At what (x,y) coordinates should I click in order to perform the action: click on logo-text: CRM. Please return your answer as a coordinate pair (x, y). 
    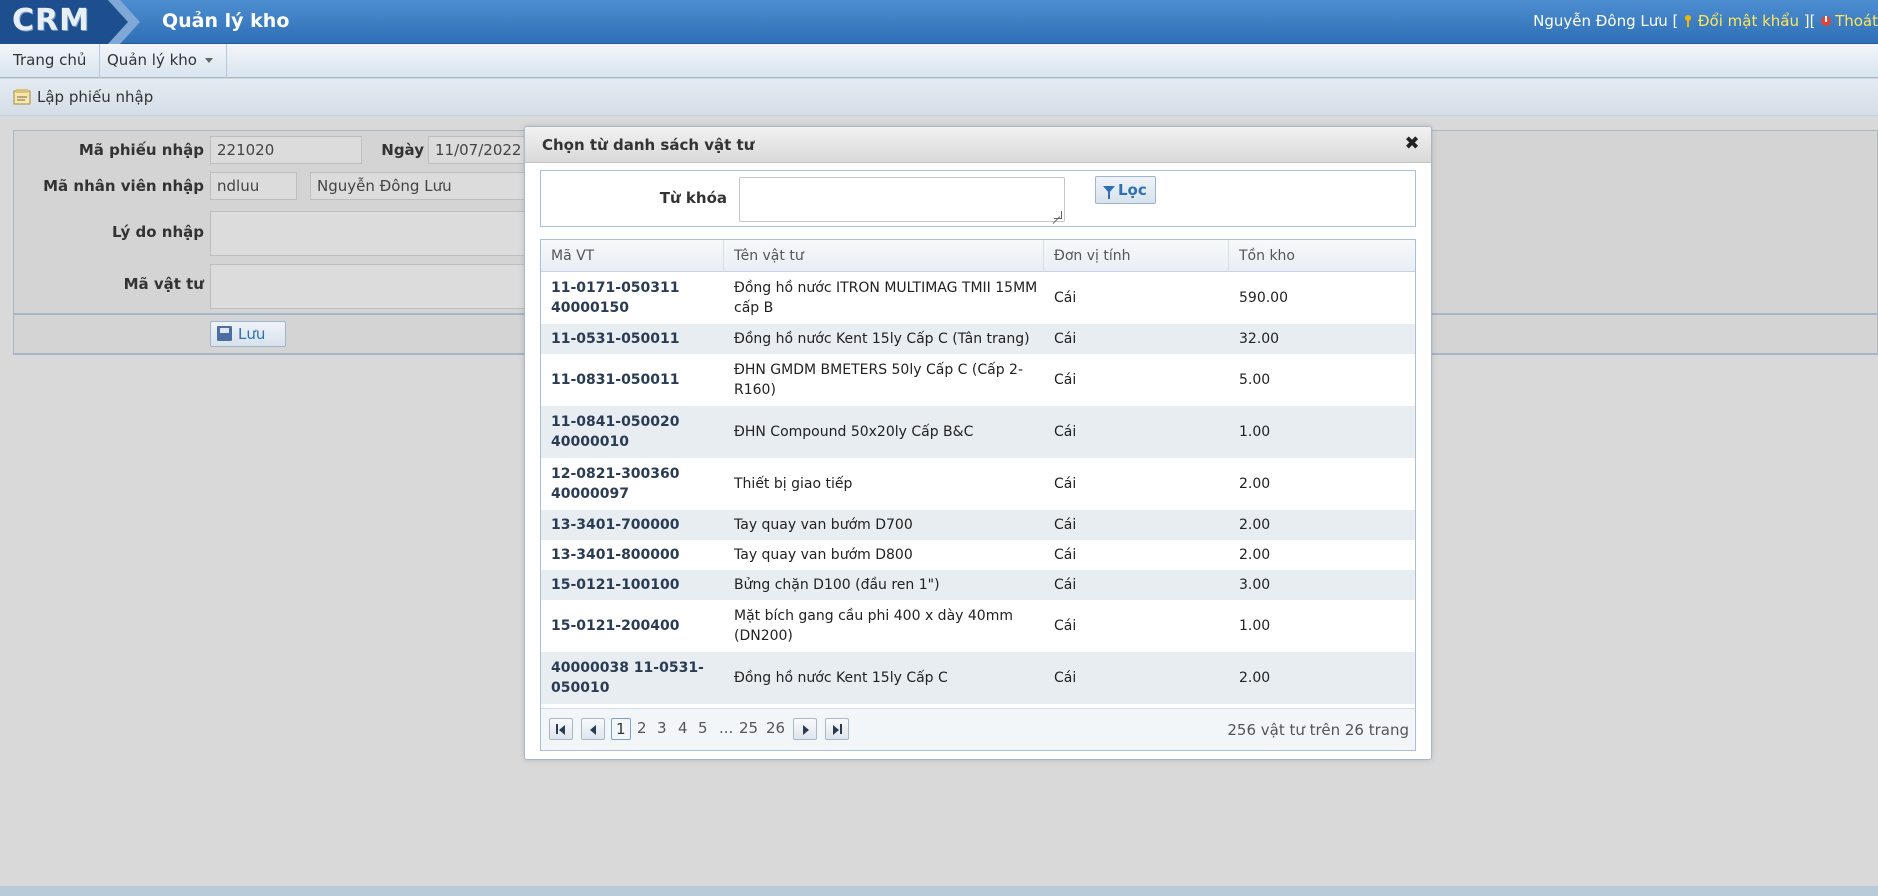
    Looking at the image, I should click on (51, 20).